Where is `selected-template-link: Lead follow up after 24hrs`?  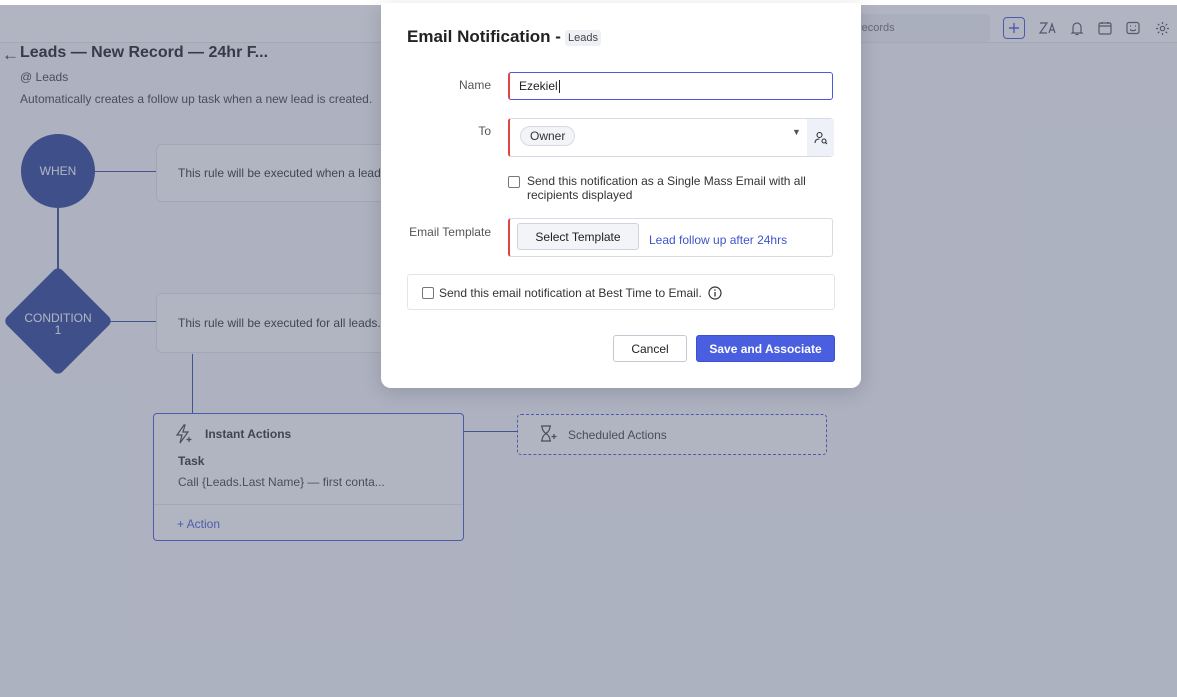 selected-template-link: Lead follow up after 24hrs is located at coordinates (718, 240).